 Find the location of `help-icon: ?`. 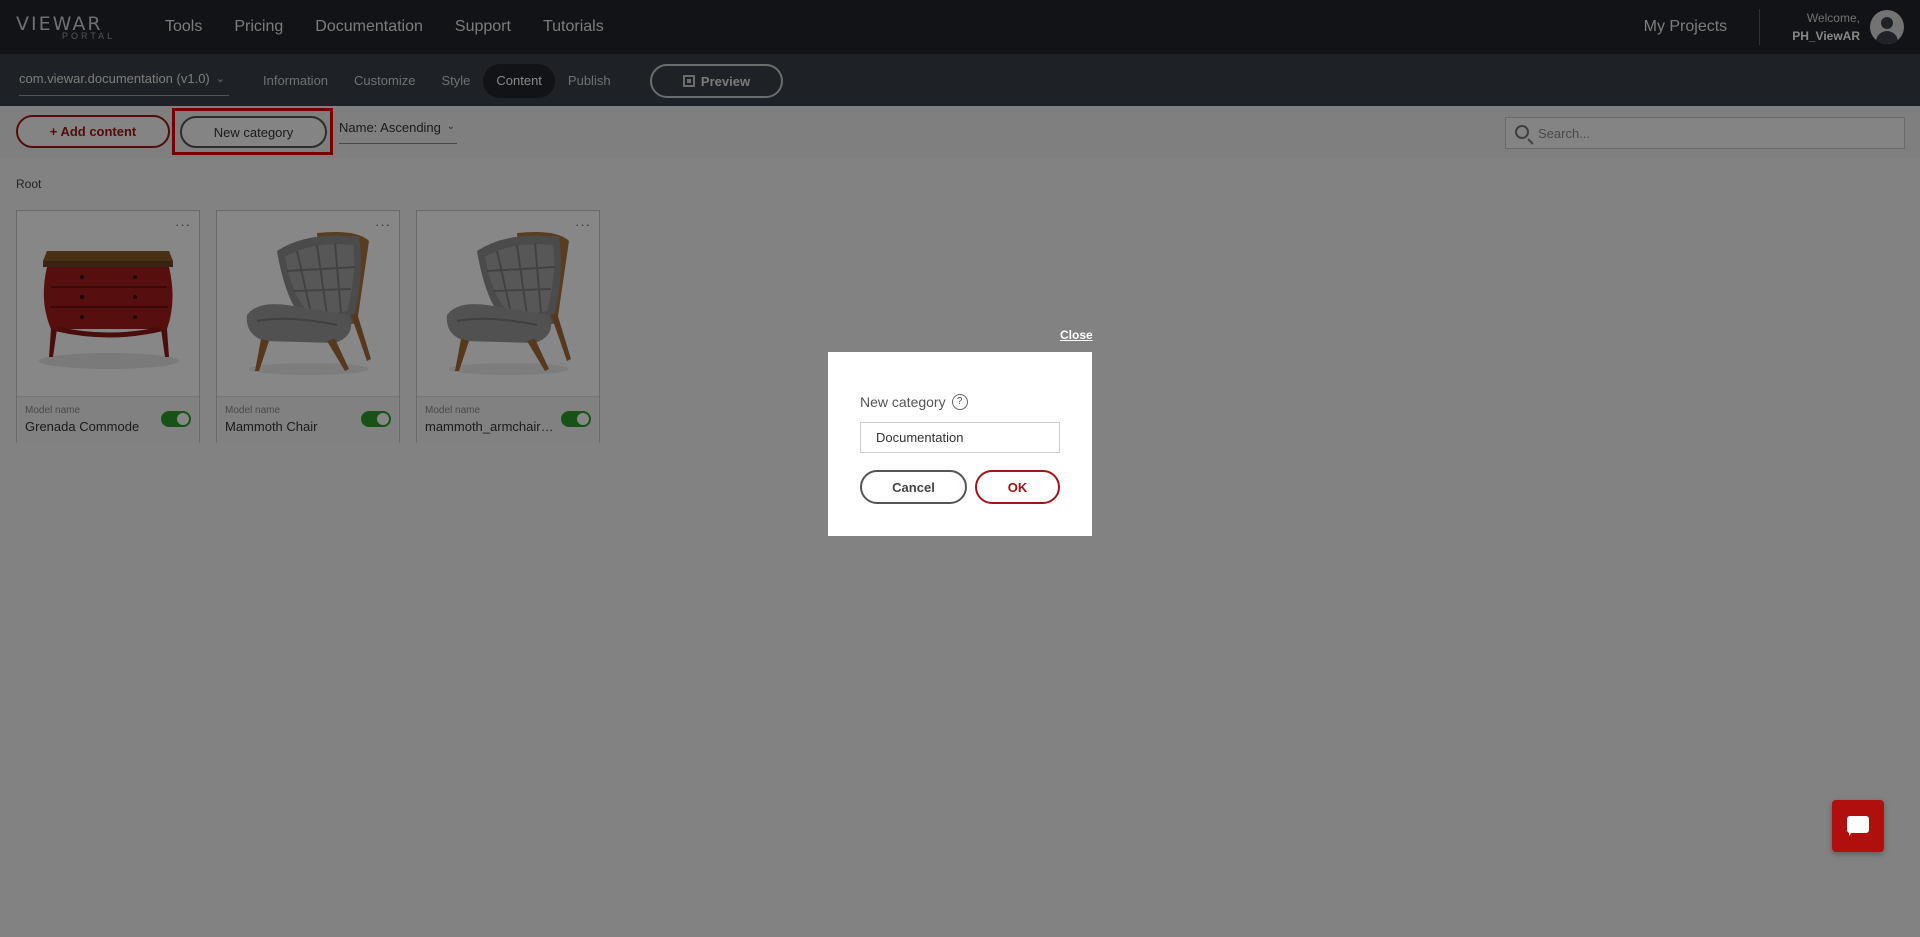

help-icon: ? is located at coordinates (959, 402).